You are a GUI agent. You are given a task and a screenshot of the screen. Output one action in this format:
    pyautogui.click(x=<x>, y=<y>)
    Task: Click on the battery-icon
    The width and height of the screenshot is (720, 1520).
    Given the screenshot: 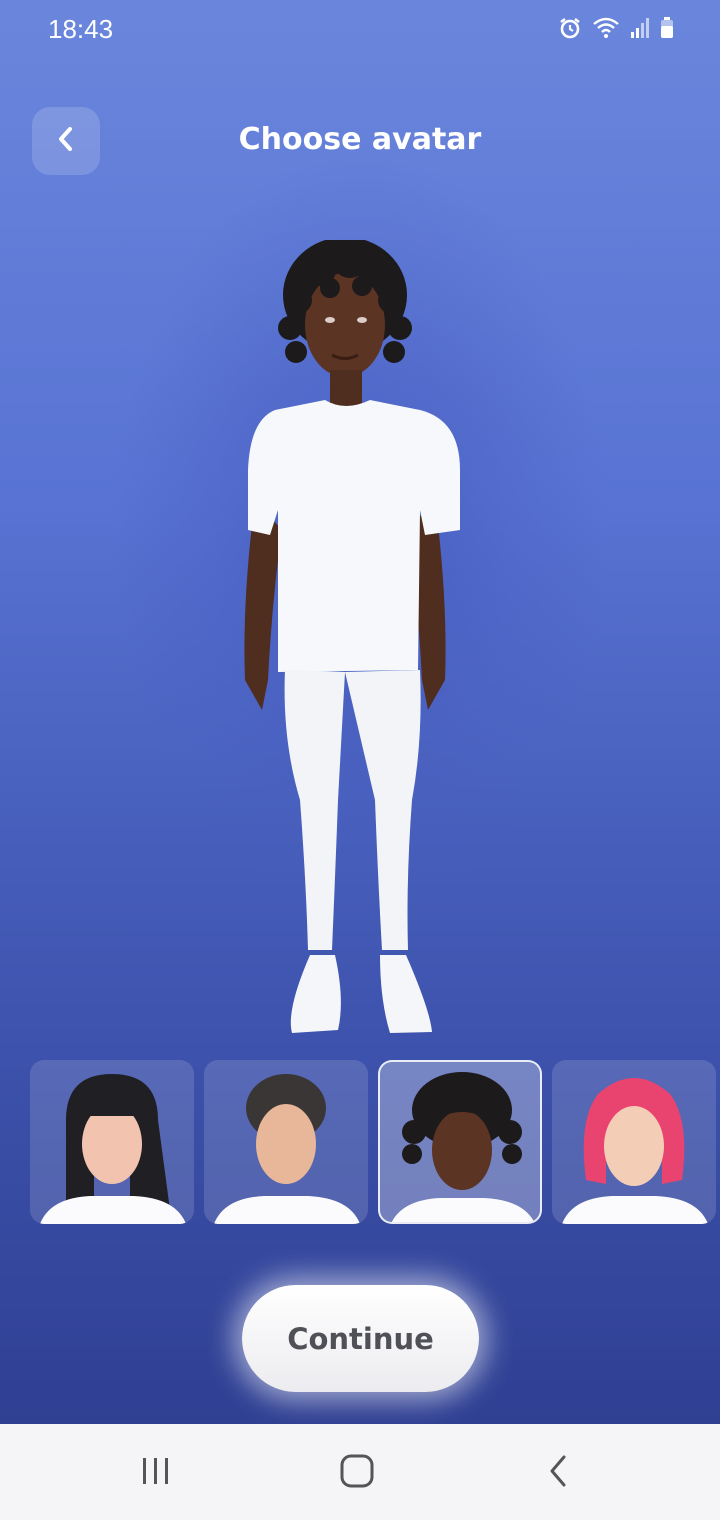 What is the action you would take?
    pyautogui.click(x=667, y=28)
    